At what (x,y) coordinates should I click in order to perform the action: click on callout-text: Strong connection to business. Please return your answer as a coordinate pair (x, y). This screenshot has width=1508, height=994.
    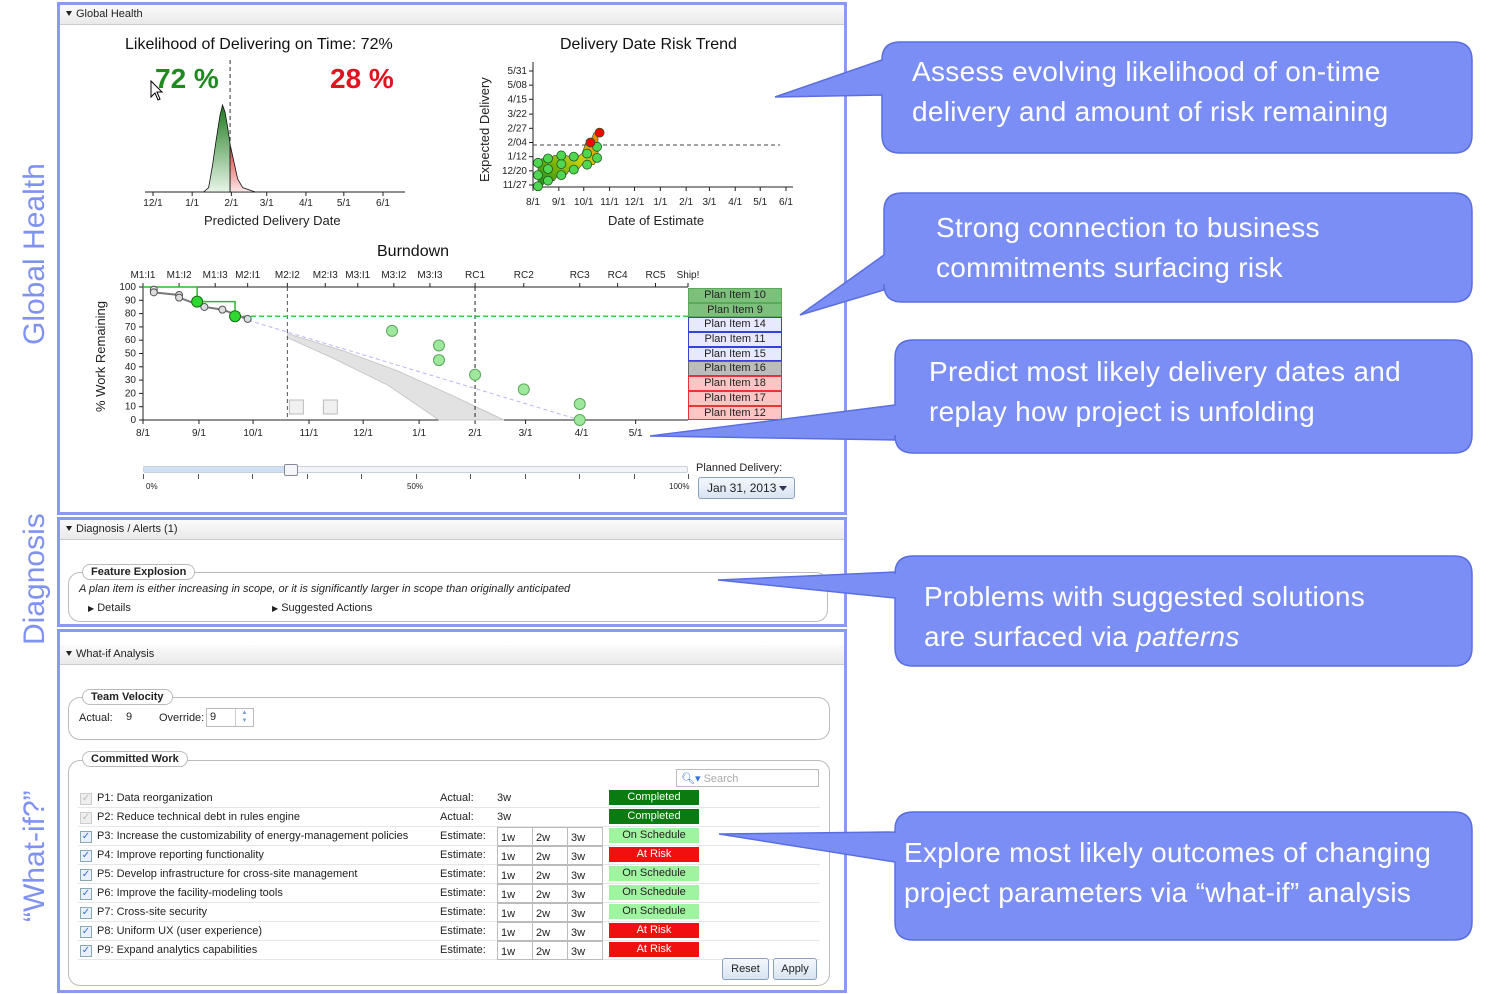
    Looking at the image, I should click on (1128, 228).